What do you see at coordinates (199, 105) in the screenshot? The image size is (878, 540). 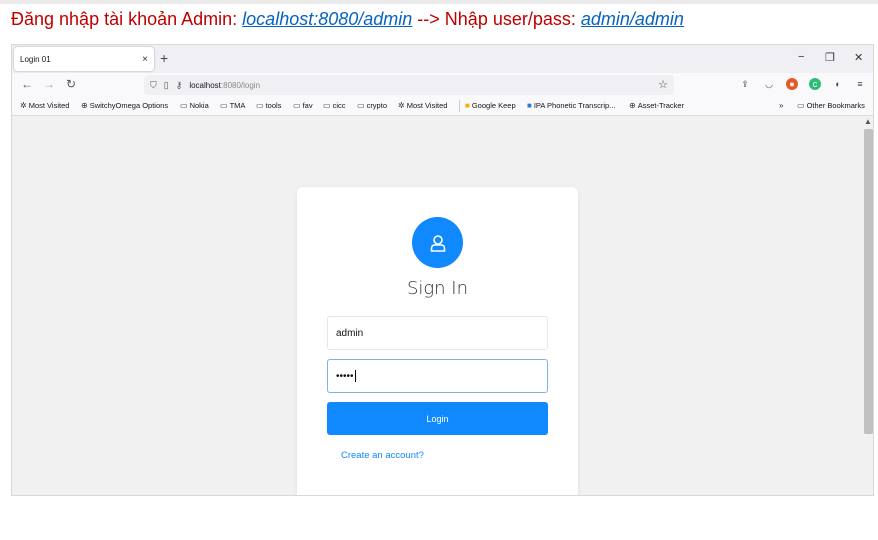 I see `bookmark-label: Nokia` at bounding box center [199, 105].